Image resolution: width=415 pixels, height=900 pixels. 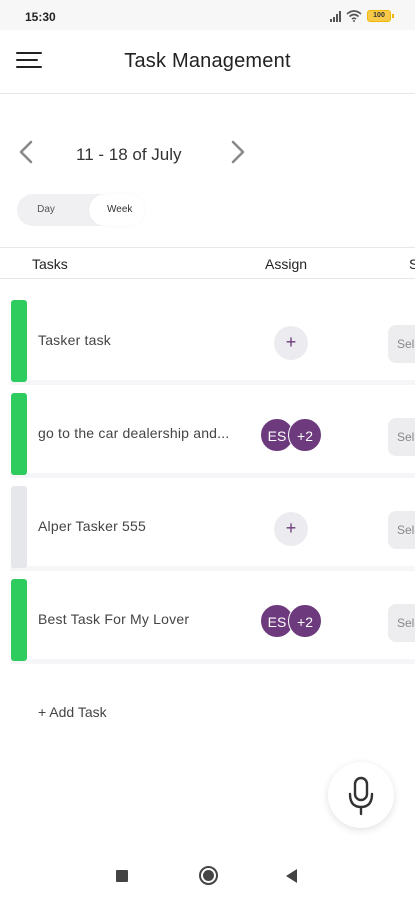 I want to click on date-range-label: 11 - 18 of July, so click(x=129, y=154).